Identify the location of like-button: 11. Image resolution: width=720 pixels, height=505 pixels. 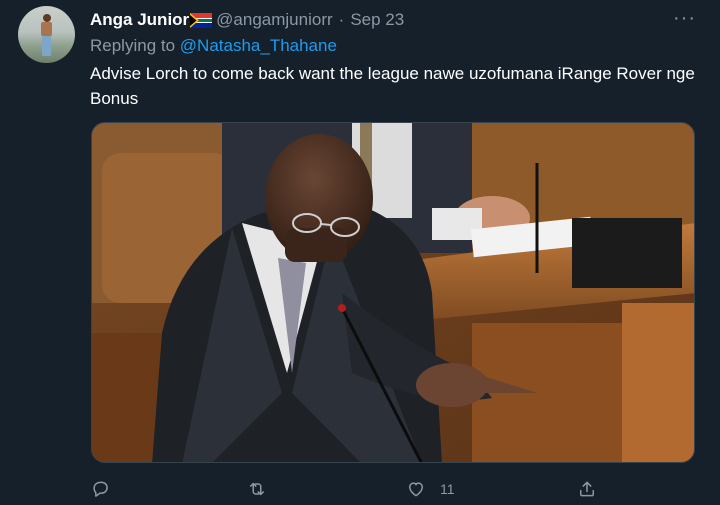
(430, 489).